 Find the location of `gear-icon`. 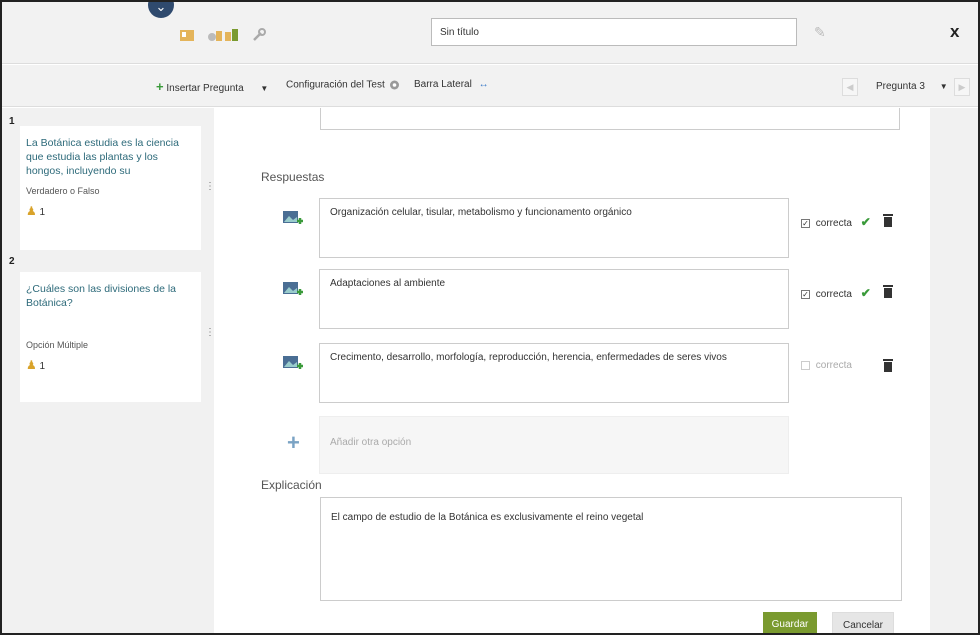

gear-icon is located at coordinates (394, 85).